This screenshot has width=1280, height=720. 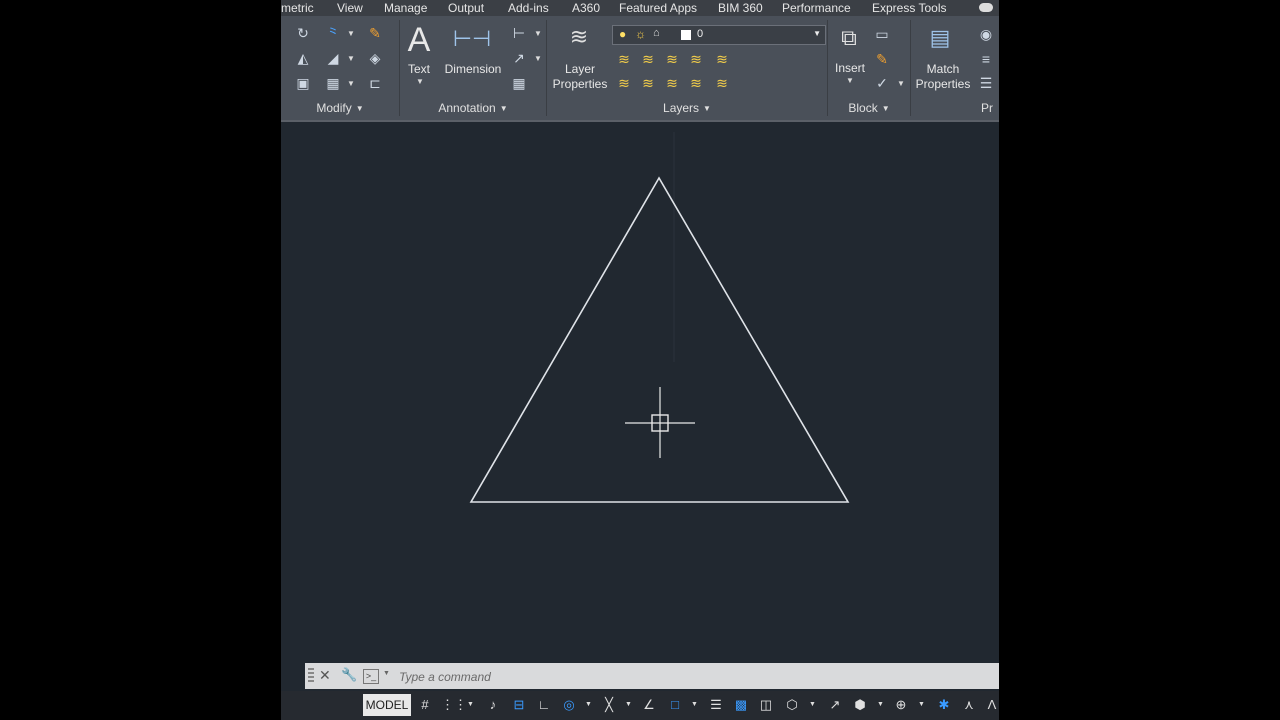 What do you see at coordinates (740, 8) in the screenshot?
I see `tab-bim-360: BIM 360` at bounding box center [740, 8].